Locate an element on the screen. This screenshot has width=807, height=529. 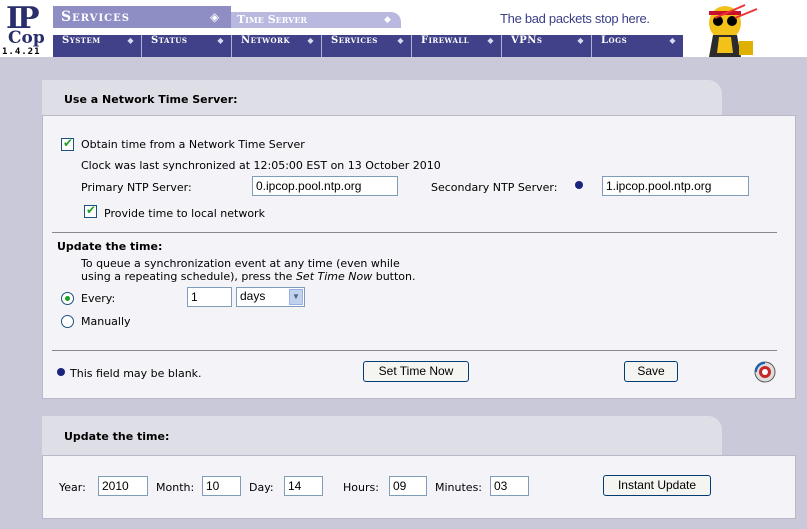
logo-cop-text: Cop is located at coordinates (26, 38).